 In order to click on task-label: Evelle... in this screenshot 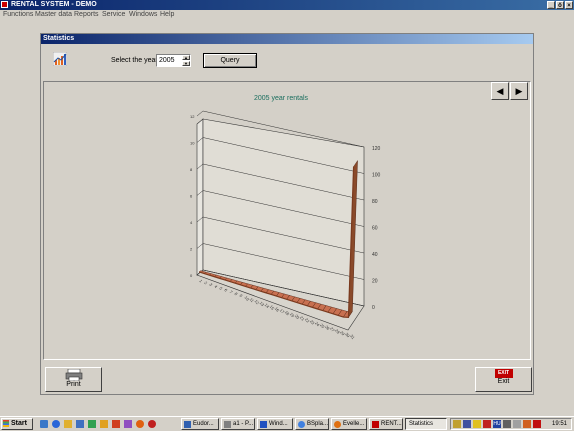, I will do `click(354, 424)`.